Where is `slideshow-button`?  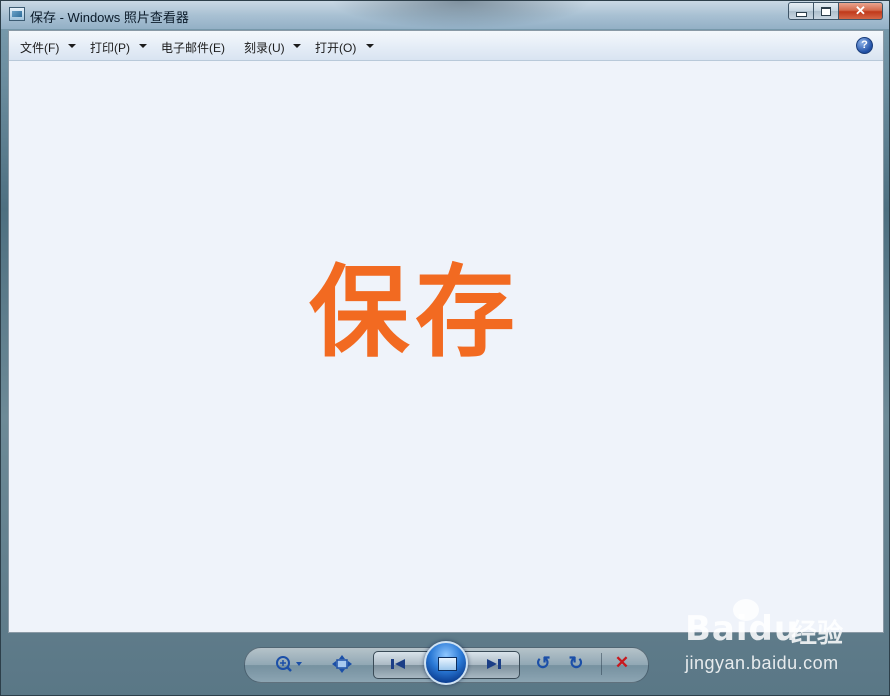 slideshow-button is located at coordinates (446, 663).